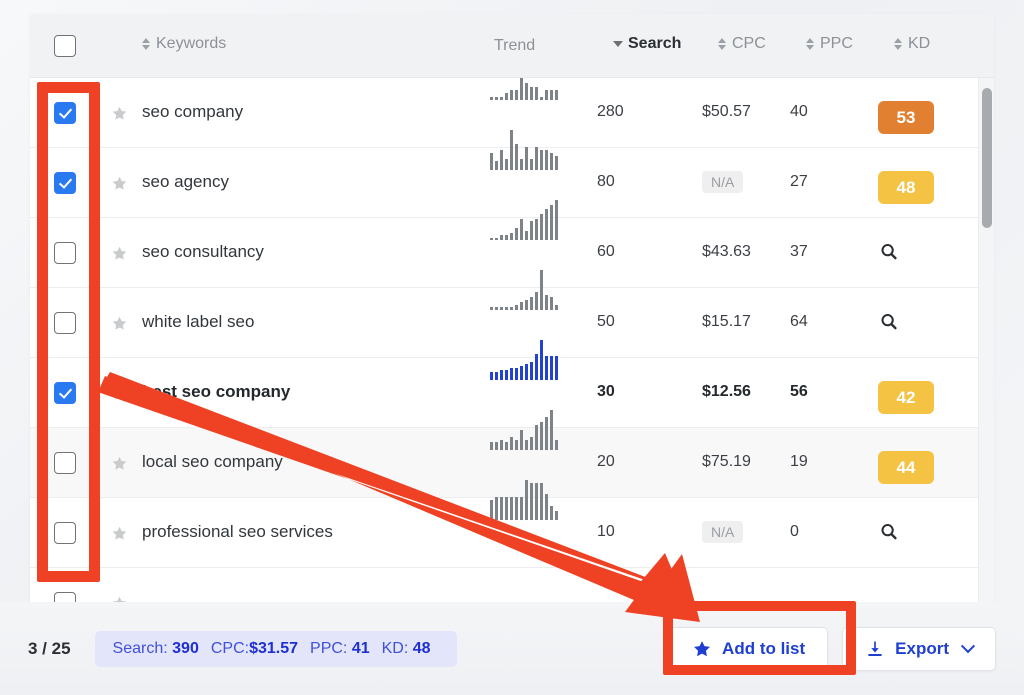  Describe the element at coordinates (305, 240) in the screenshot. I see `keyword-cell: seo consultancy` at that location.